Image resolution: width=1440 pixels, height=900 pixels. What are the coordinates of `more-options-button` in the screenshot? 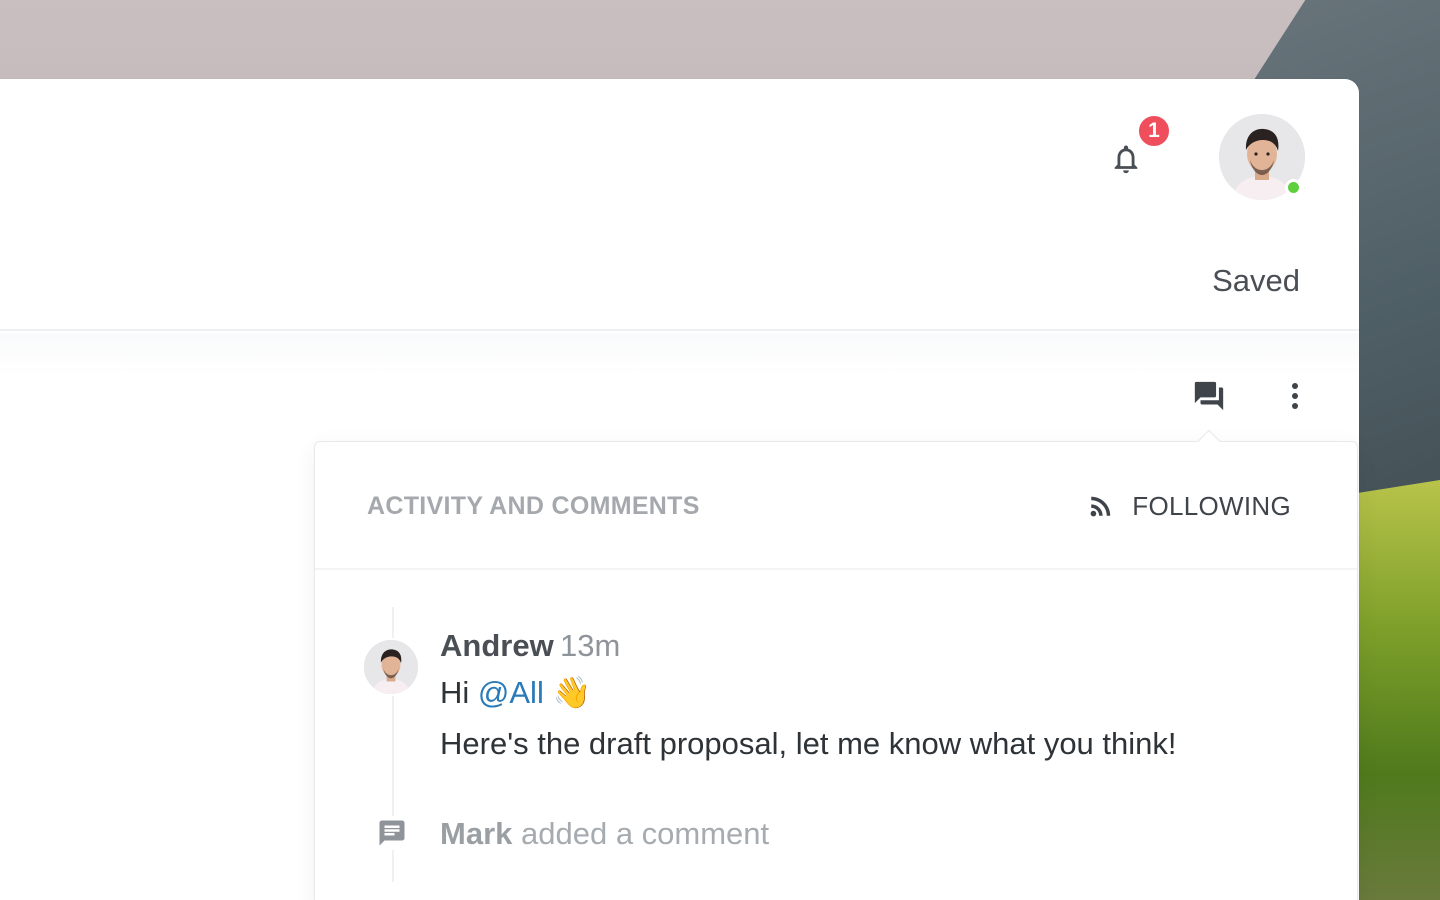 It's located at (1295, 396).